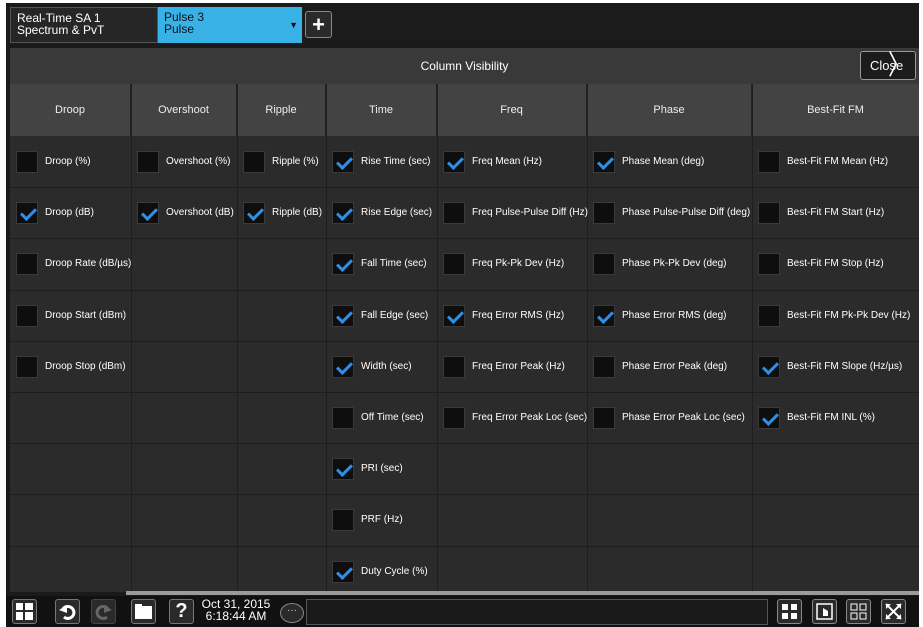  Describe the element at coordinates (67, 611) in the screenshot. I see `undo-icon` at that location.